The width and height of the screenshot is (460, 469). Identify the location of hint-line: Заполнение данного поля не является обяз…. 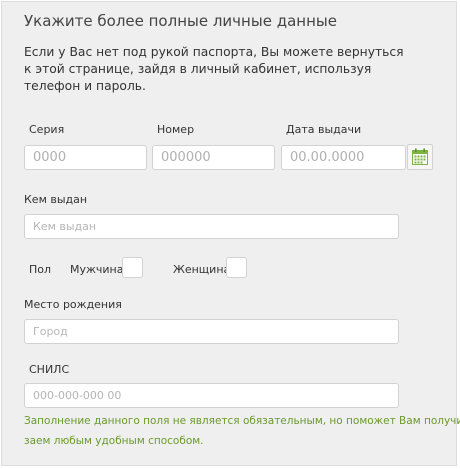
(242, 421).